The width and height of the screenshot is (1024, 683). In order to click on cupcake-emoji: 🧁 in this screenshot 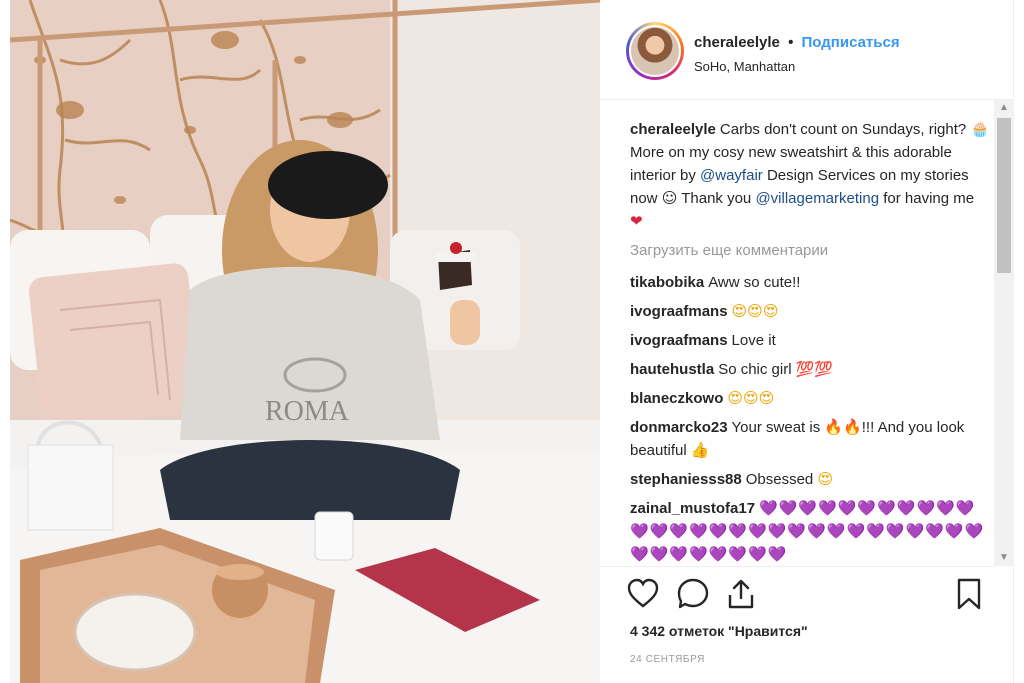, I will do `click(980, 129)`.